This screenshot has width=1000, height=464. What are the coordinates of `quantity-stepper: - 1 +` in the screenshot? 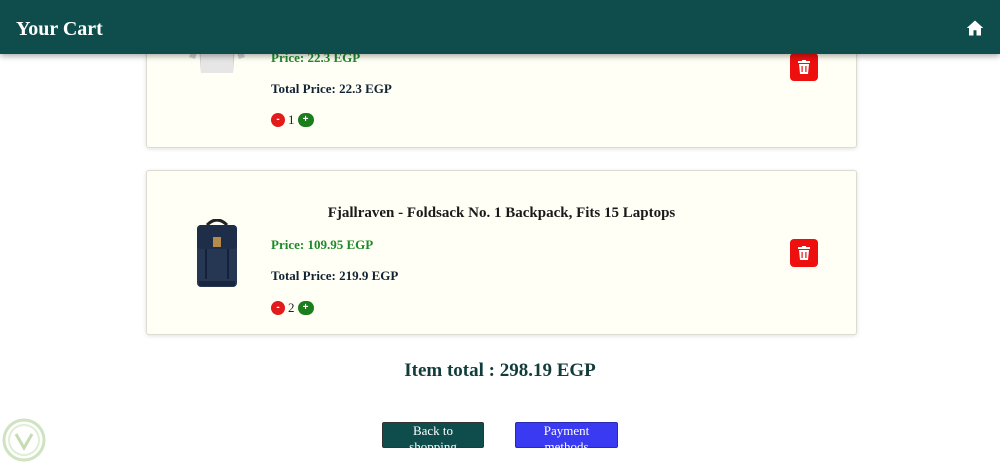 It's located at (292, 120).